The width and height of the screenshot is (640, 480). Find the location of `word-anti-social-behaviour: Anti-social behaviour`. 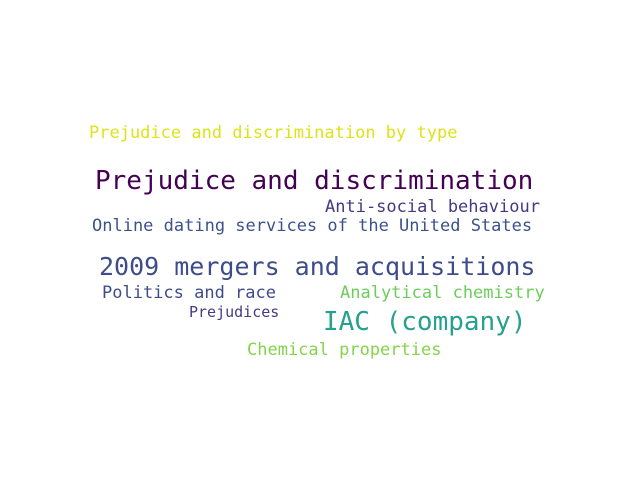

word-anti-social-behaviour: Anti-social behaviour is located at coordinates (432, 207).